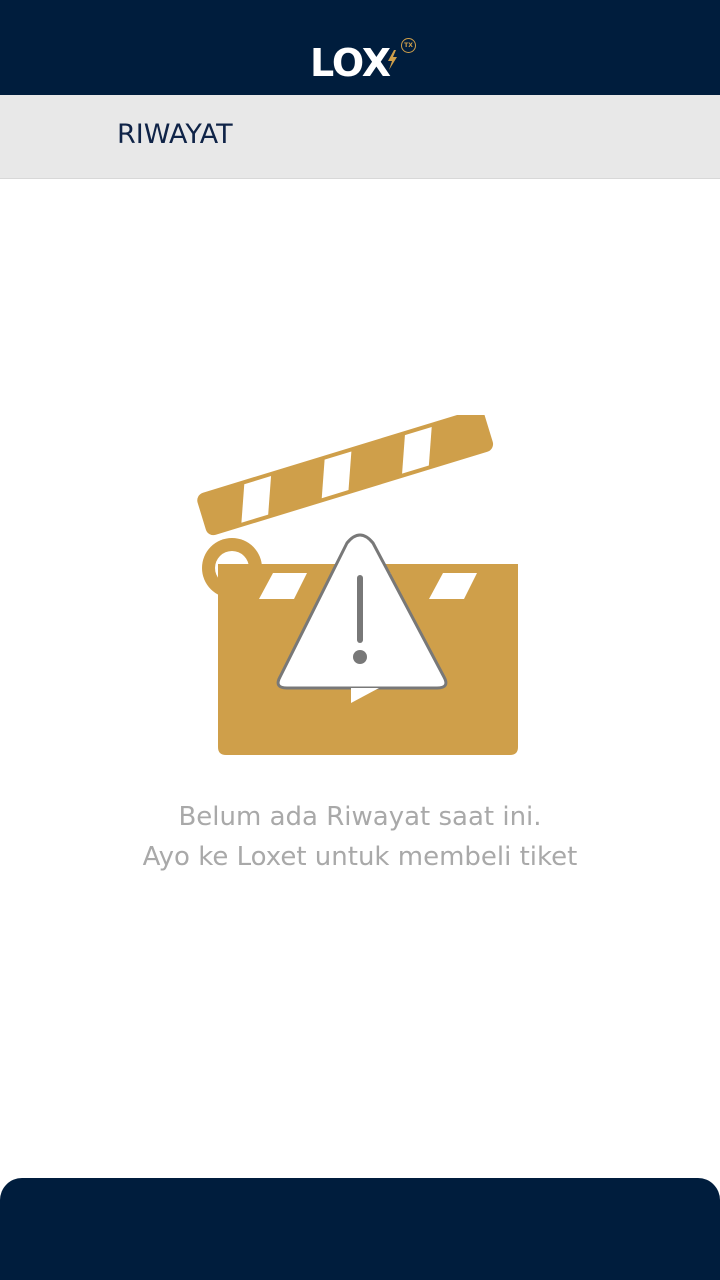 The image size is (720, 1280). I want to click on empty-state-message: Belum ada Riwayat saat ini., so click(360, 817).